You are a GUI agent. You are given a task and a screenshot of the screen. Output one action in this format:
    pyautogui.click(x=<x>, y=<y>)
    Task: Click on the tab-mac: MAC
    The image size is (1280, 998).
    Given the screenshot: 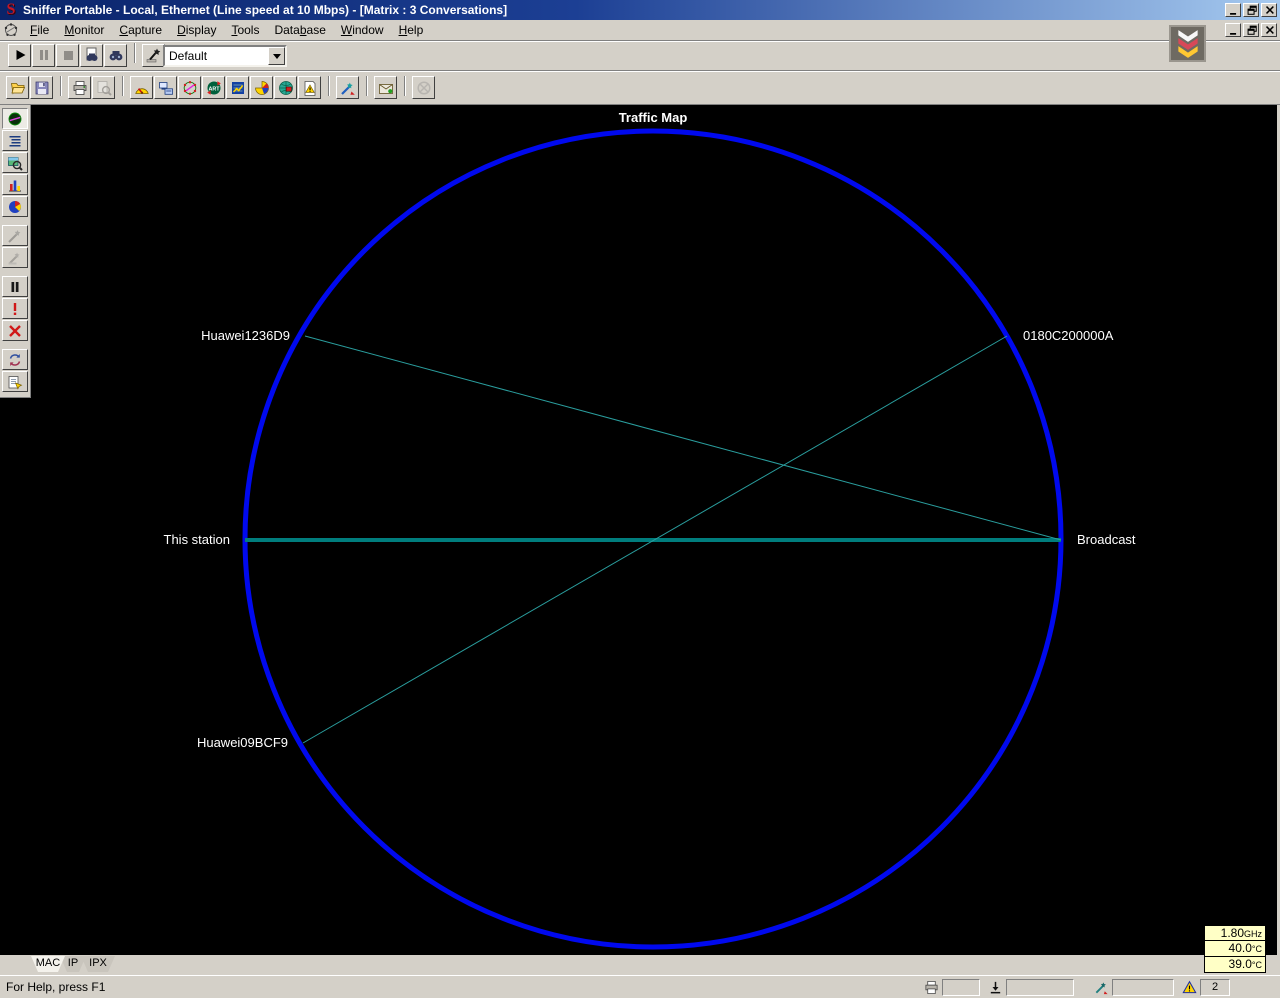 What is the action you would take?
    pyautogui.click(x=48, y=964)
    